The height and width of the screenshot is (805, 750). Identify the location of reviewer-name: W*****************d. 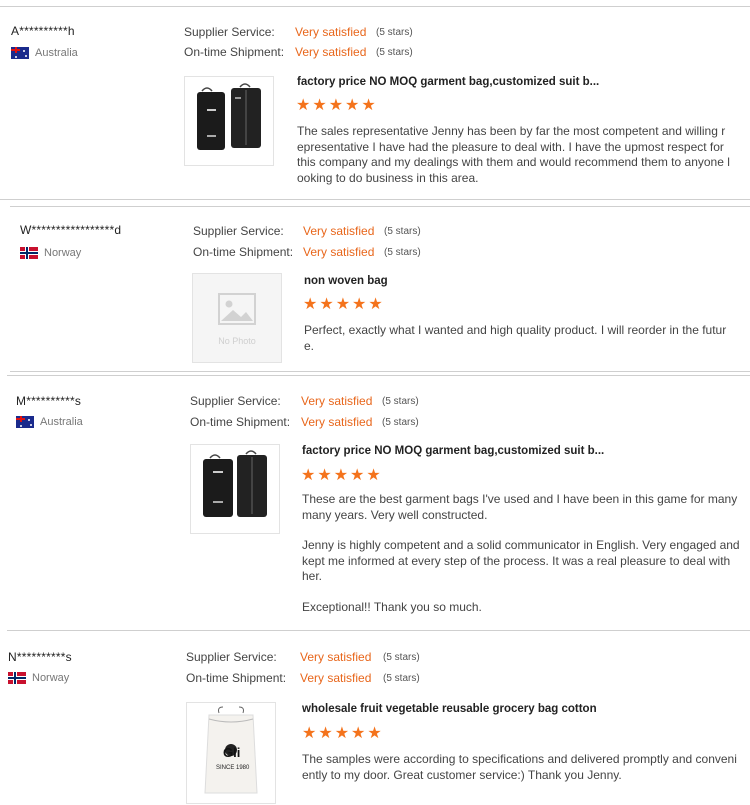
(71, 230).